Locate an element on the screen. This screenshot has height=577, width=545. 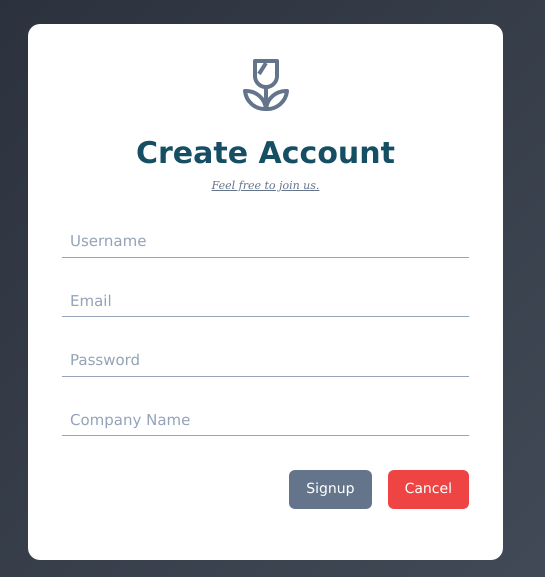
tulip-icon is located at coordinates (266, 85).